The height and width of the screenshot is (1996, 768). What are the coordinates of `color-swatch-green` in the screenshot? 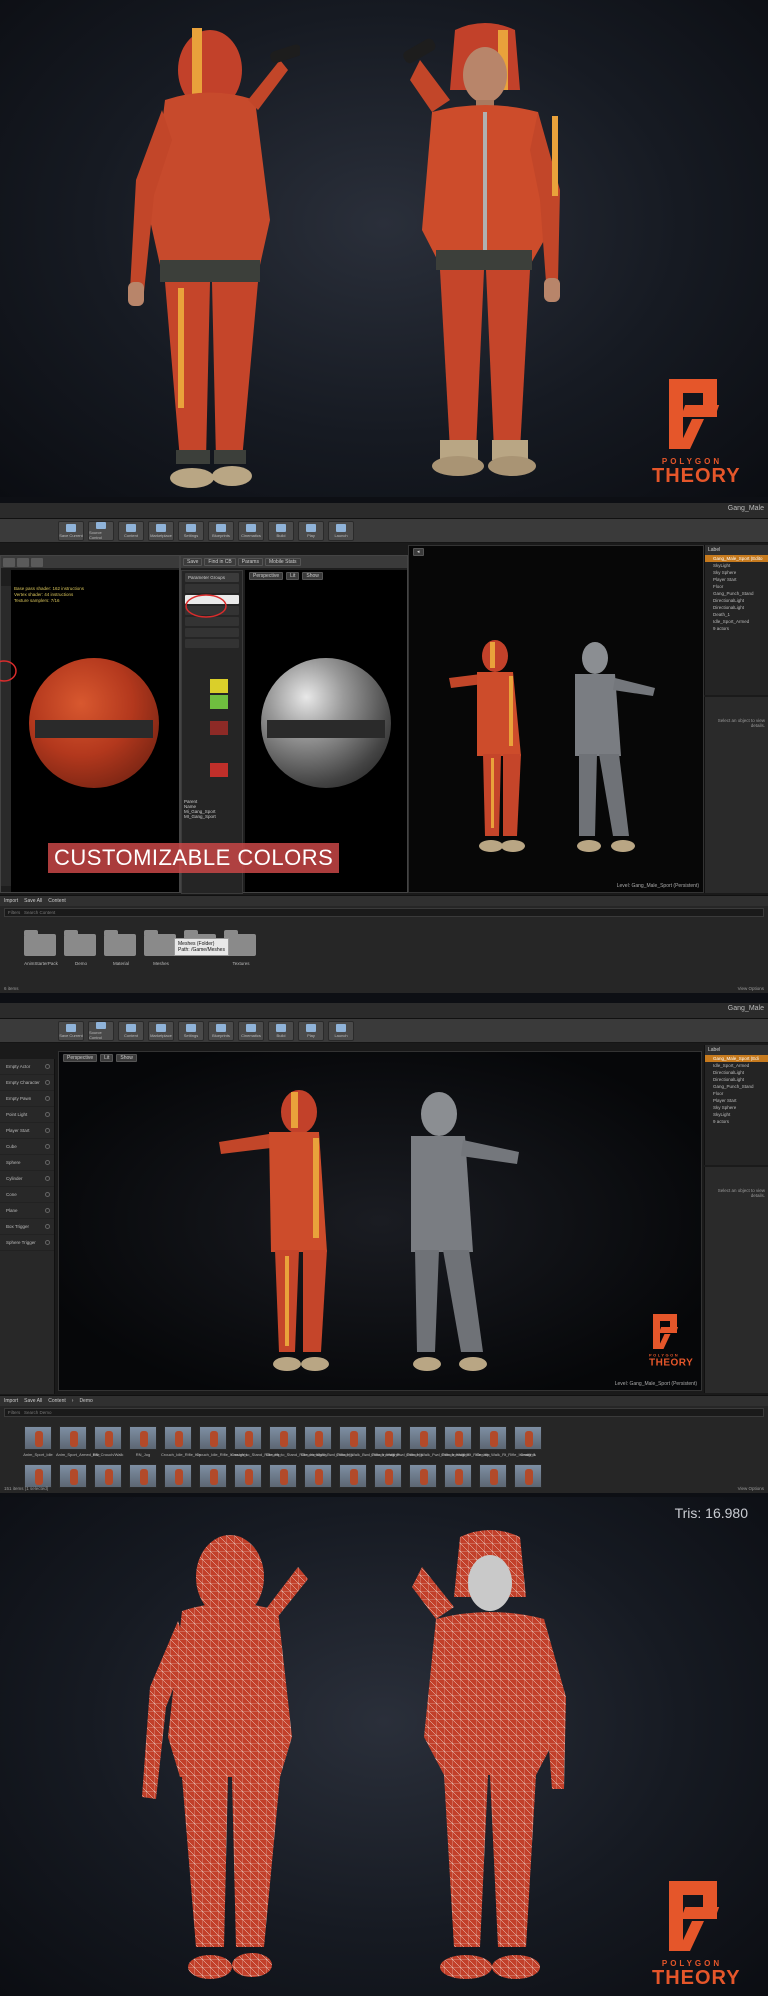 It's located at (219, 702).